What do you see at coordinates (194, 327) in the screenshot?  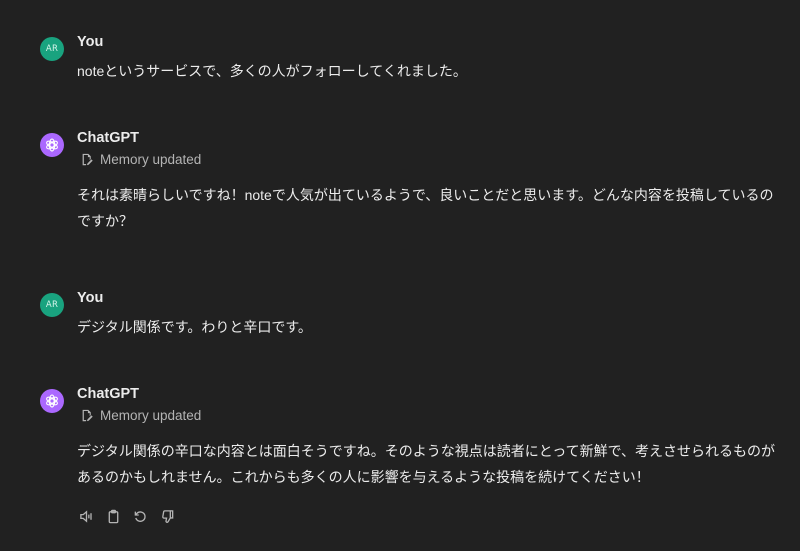 I see `message-text: デジタル関係です。わりと辛口です。` at bounding box center [194, 327].